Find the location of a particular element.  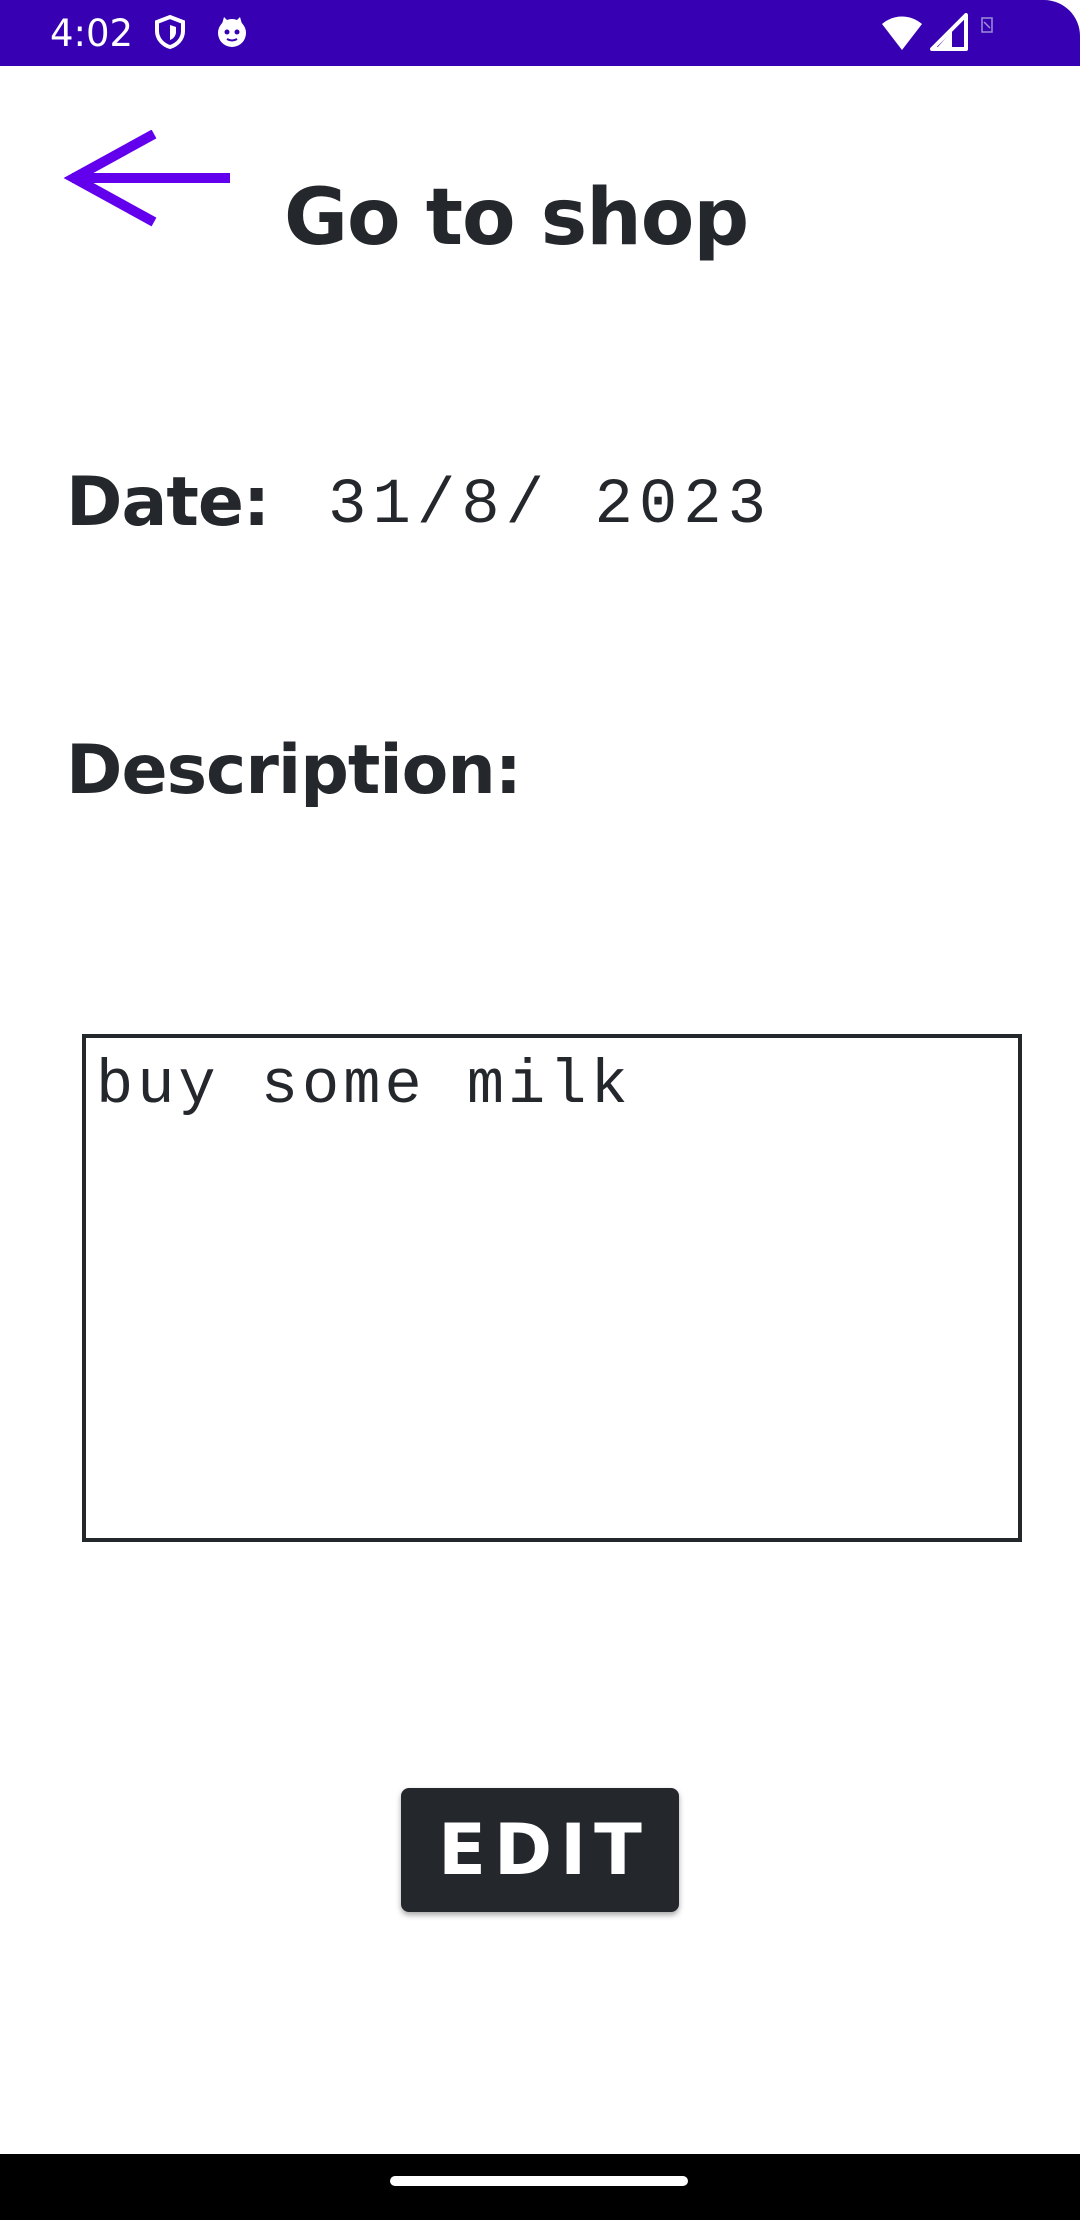

status-time: 4:02 is located at coordinates (92, 33).